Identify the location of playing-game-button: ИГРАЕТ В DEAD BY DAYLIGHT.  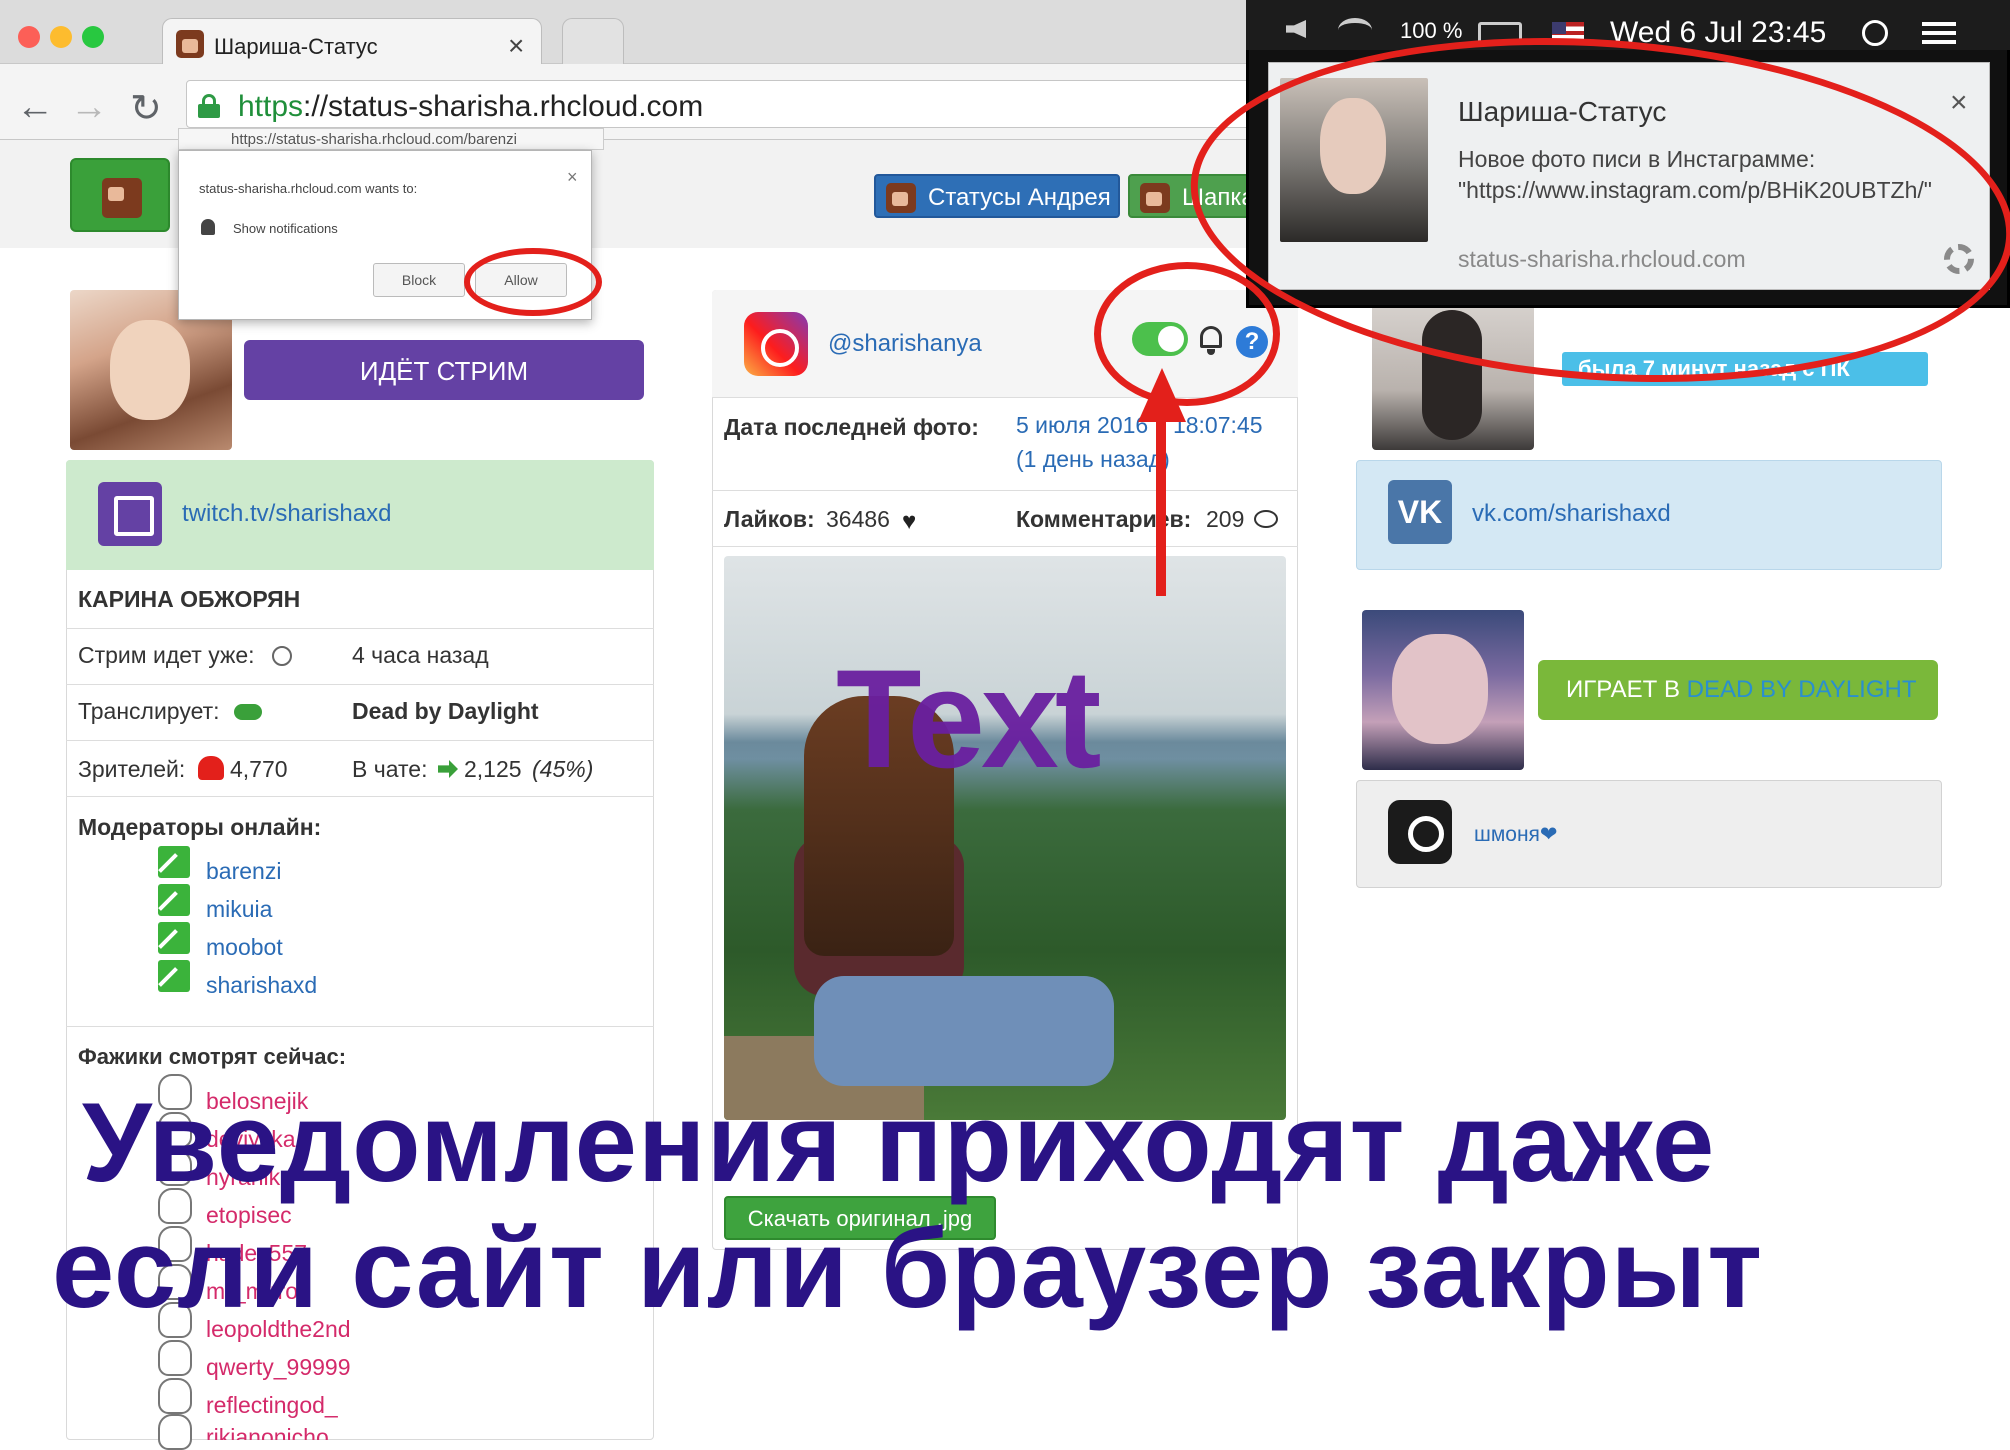
(1738, 690).